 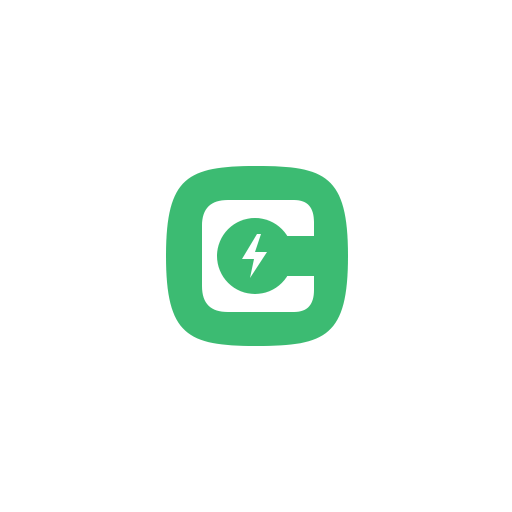 I want to click on app-icon-graphic, so click(x=257, y=256).